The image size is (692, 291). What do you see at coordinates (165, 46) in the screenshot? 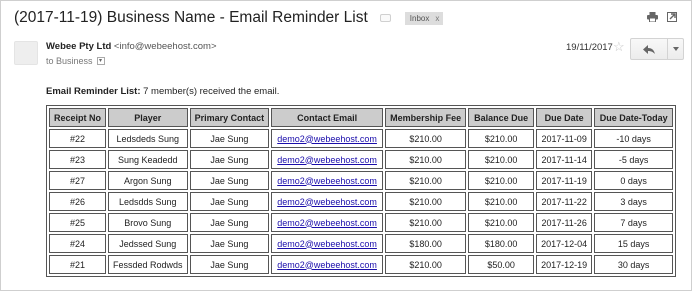
I see `sender-email: <info@webeehost.com>` at bounding box center [165, 46].